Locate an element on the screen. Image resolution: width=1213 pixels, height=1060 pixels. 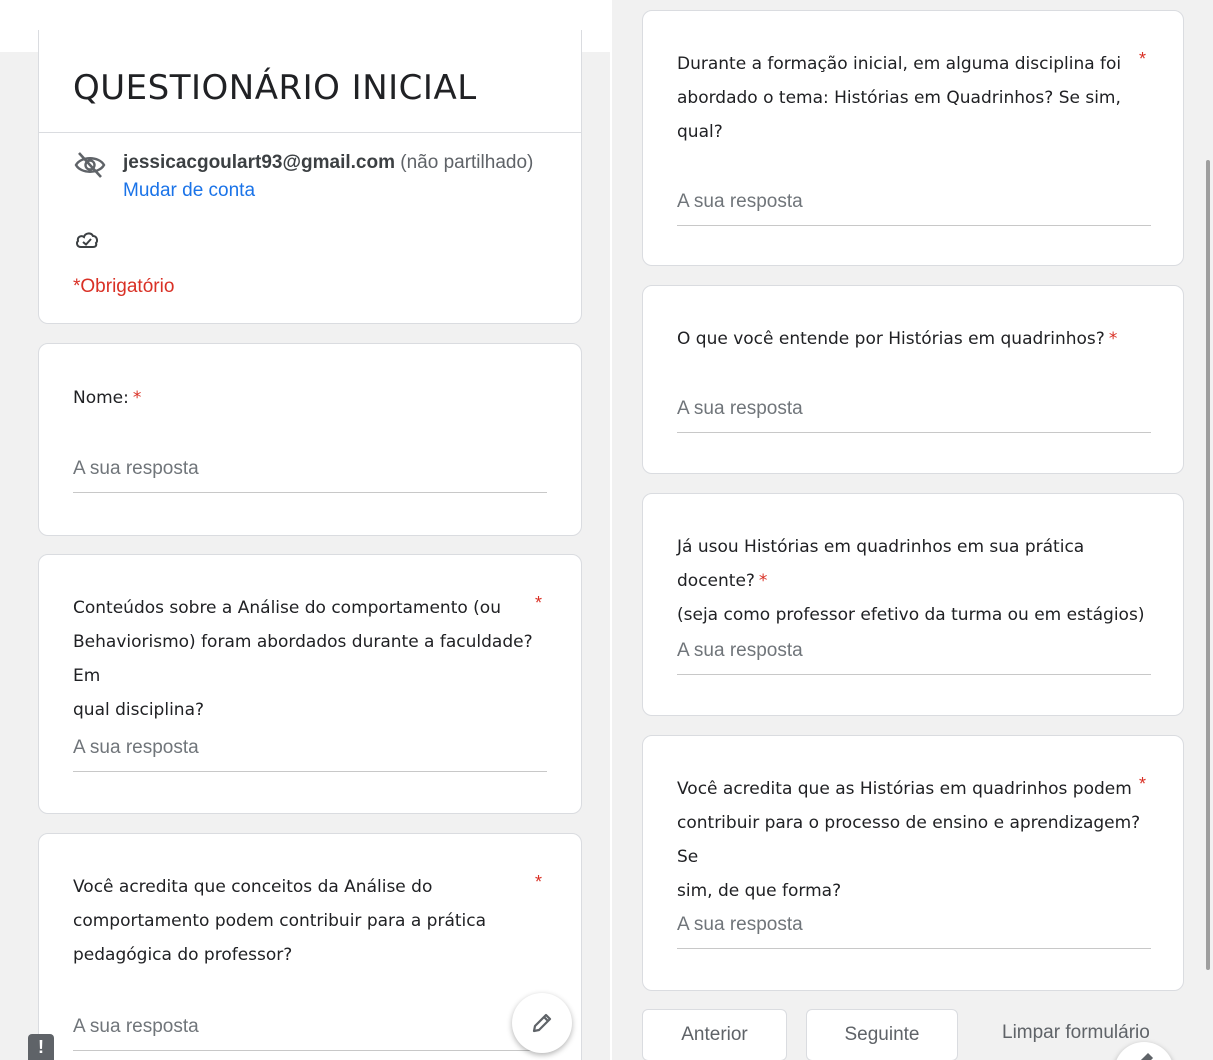
switch-account-link: Mudar de conta is located at coordinates (189, 191).